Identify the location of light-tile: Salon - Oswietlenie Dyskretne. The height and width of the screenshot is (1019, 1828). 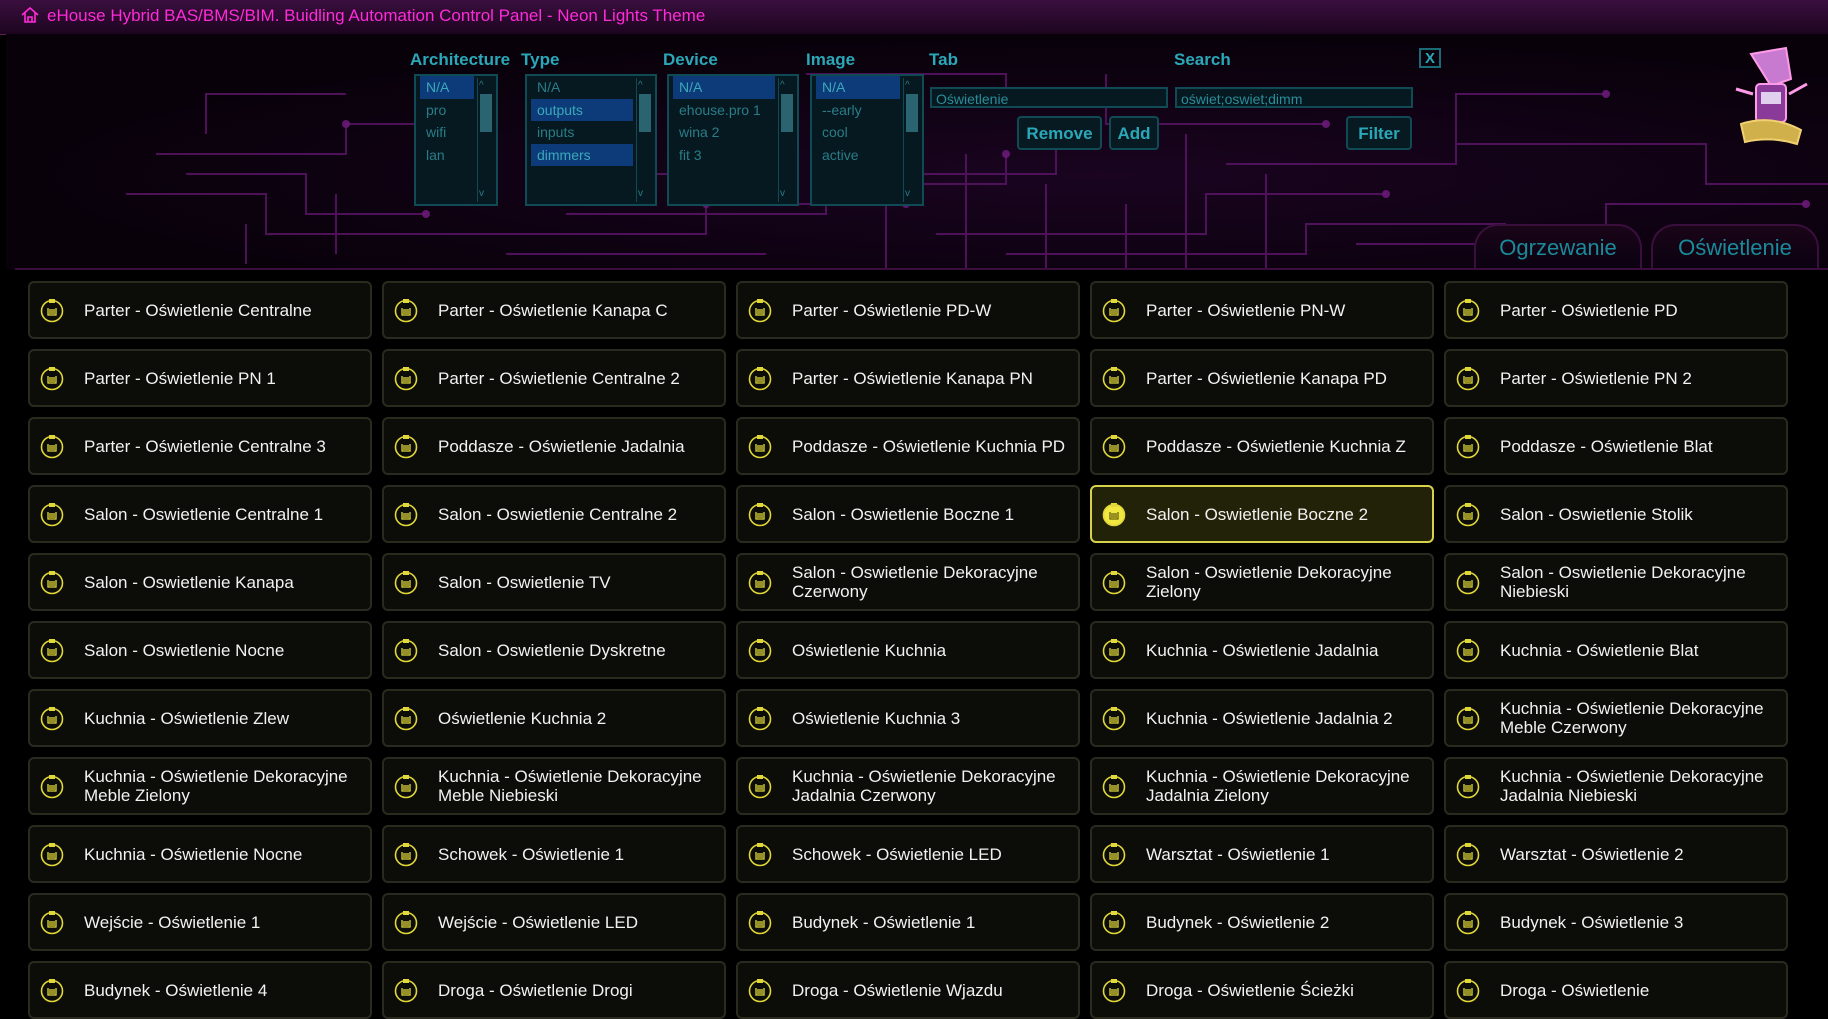
(554, 650).